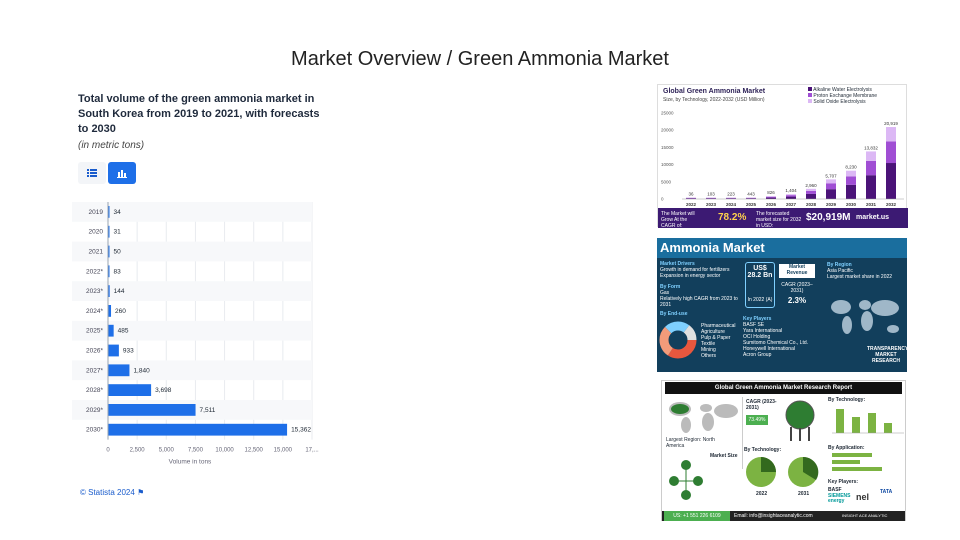 This screenshot has width=960, height=540. What do you see at coordinates (96, 232) in the screenshot?
I see `category-label: 2020` at bounding box center [96, 232].